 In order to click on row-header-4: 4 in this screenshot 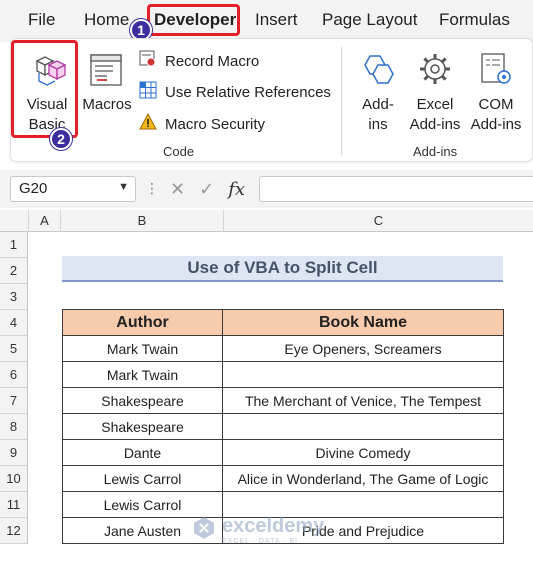, I will do `click(14, 323)`.